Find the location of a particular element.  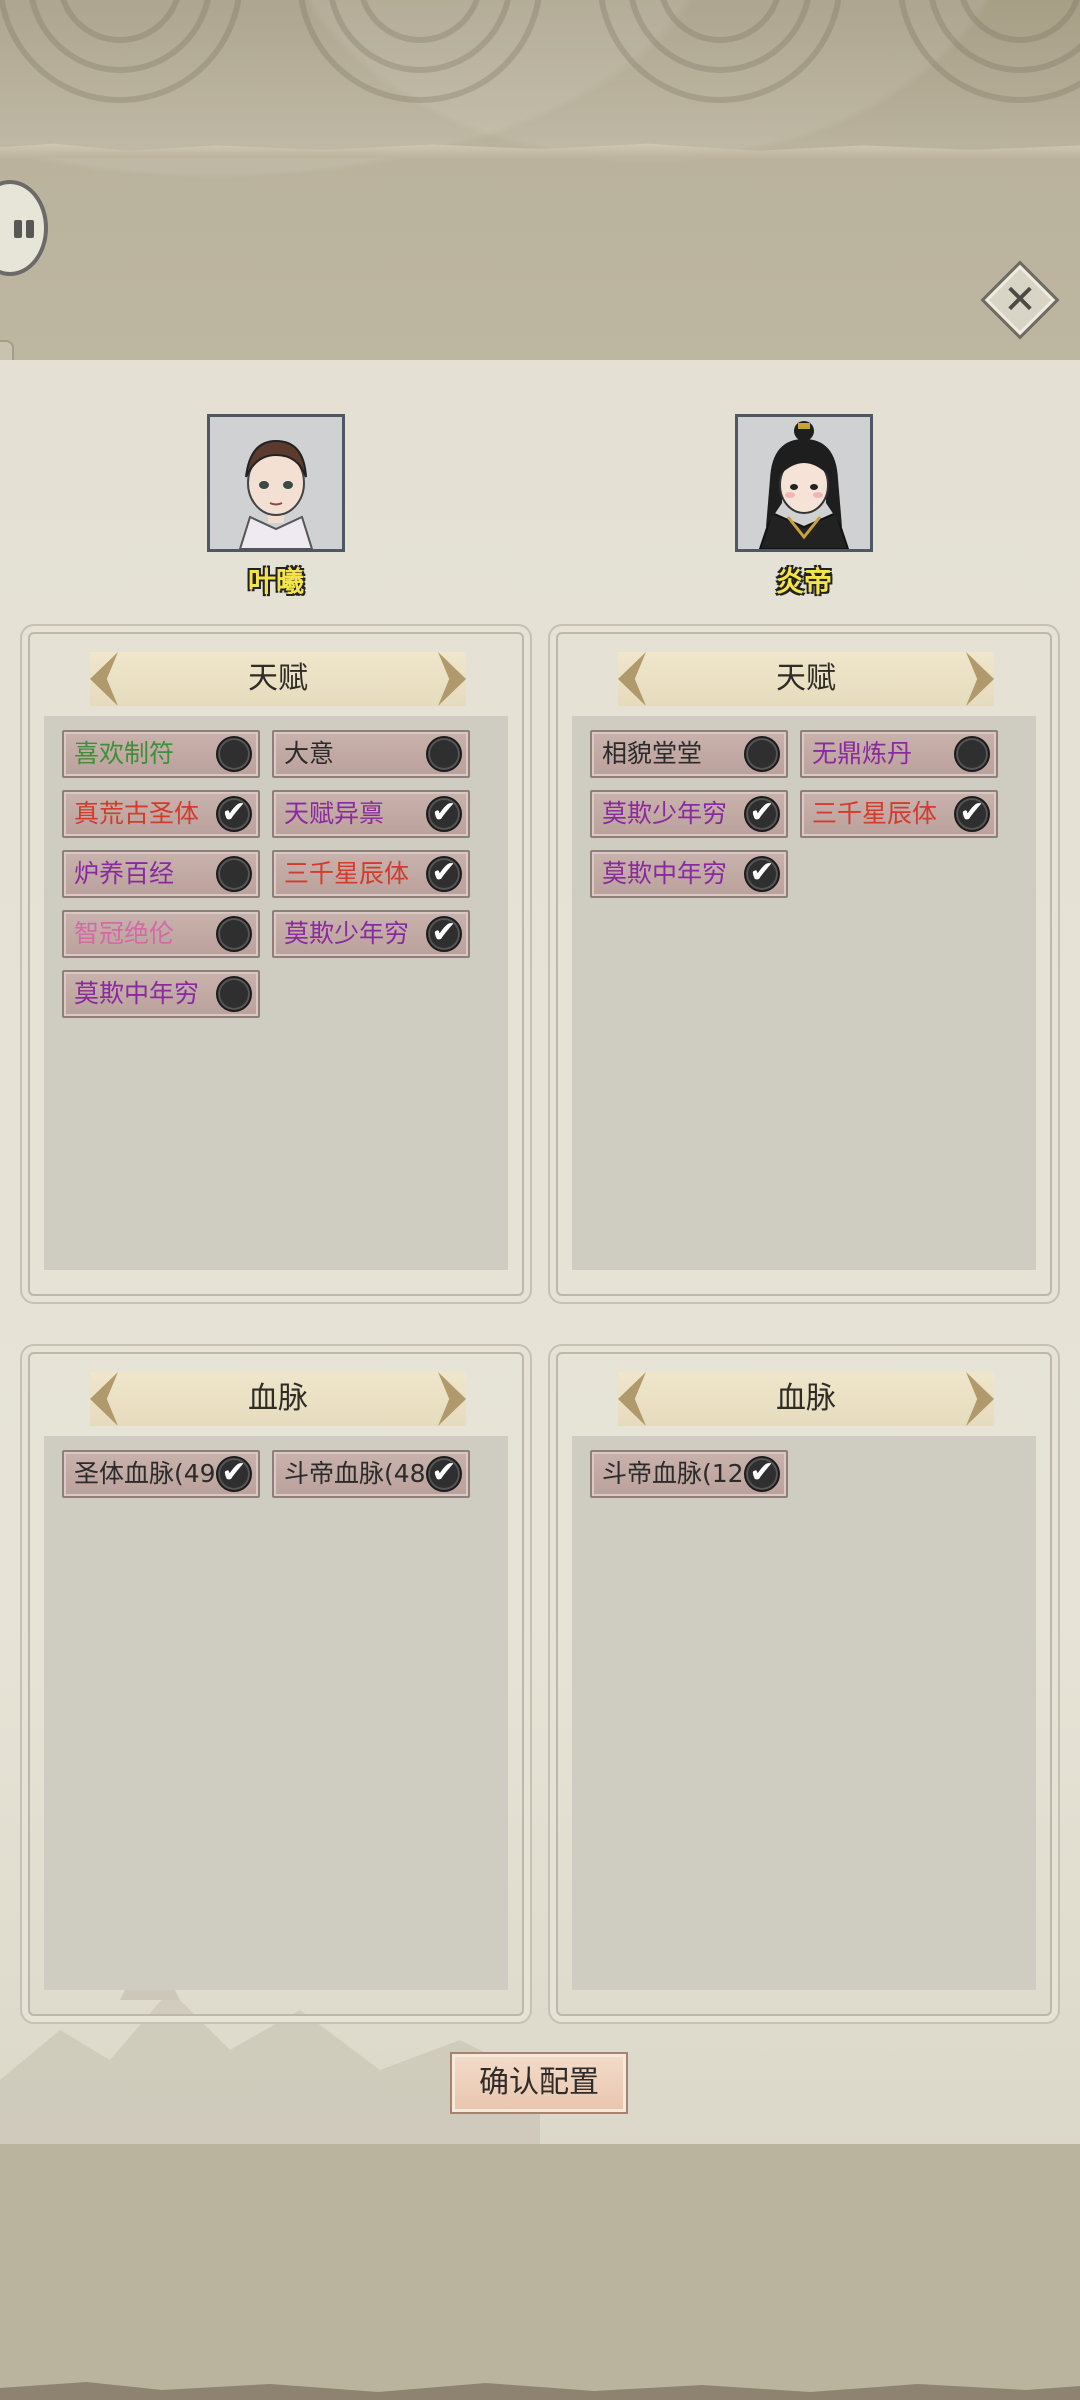

bloodline-section-right: 血脉 斗帝血脉(12 ✔ is located at coordinates (804, 1684).